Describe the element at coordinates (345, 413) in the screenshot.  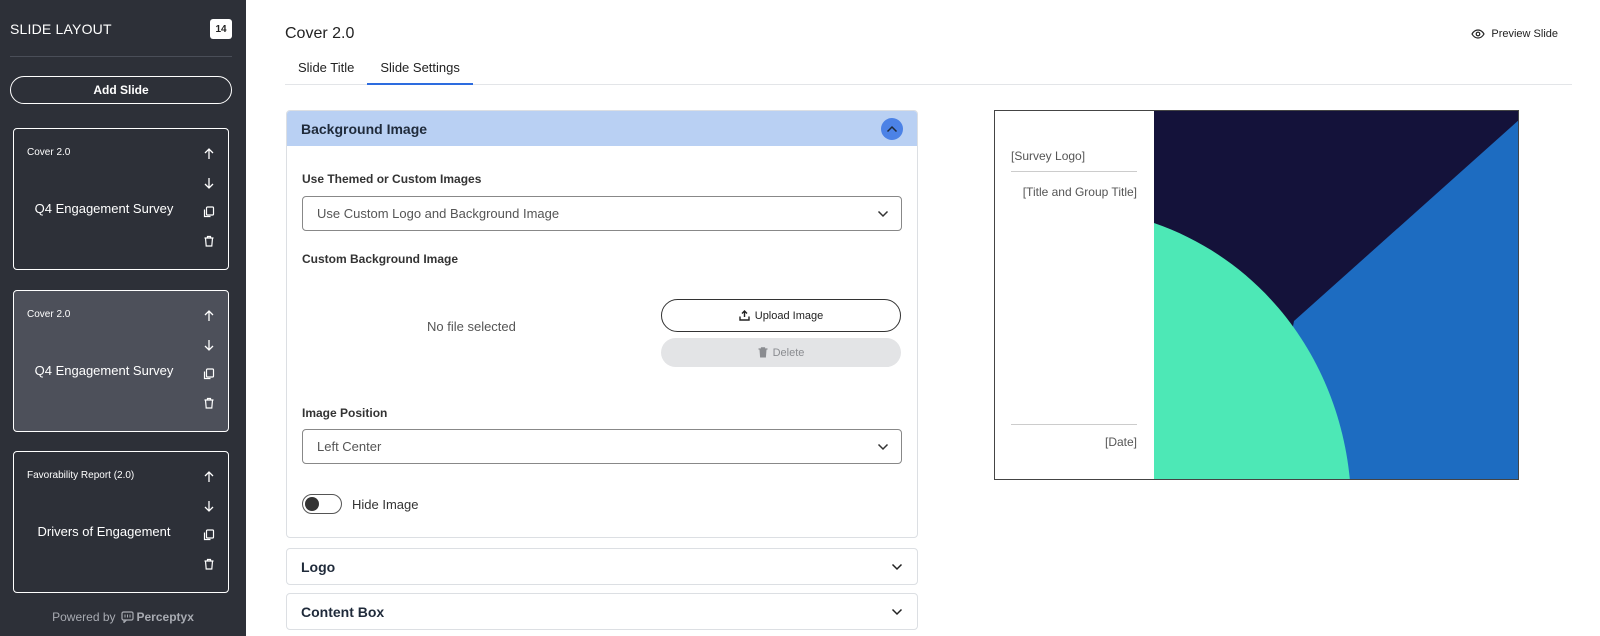
I see `image-position-label: Image Position` at that location.